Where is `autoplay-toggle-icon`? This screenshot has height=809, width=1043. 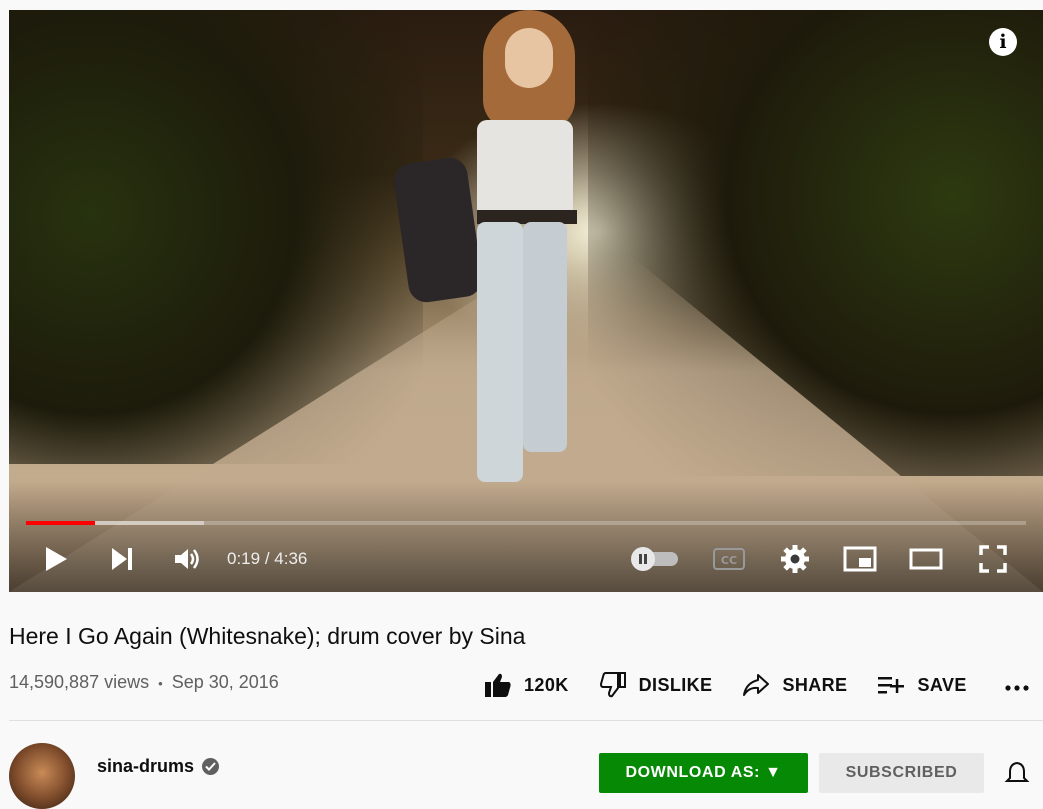
autoplay-toggle-icon is located at coordinates (654, 559).